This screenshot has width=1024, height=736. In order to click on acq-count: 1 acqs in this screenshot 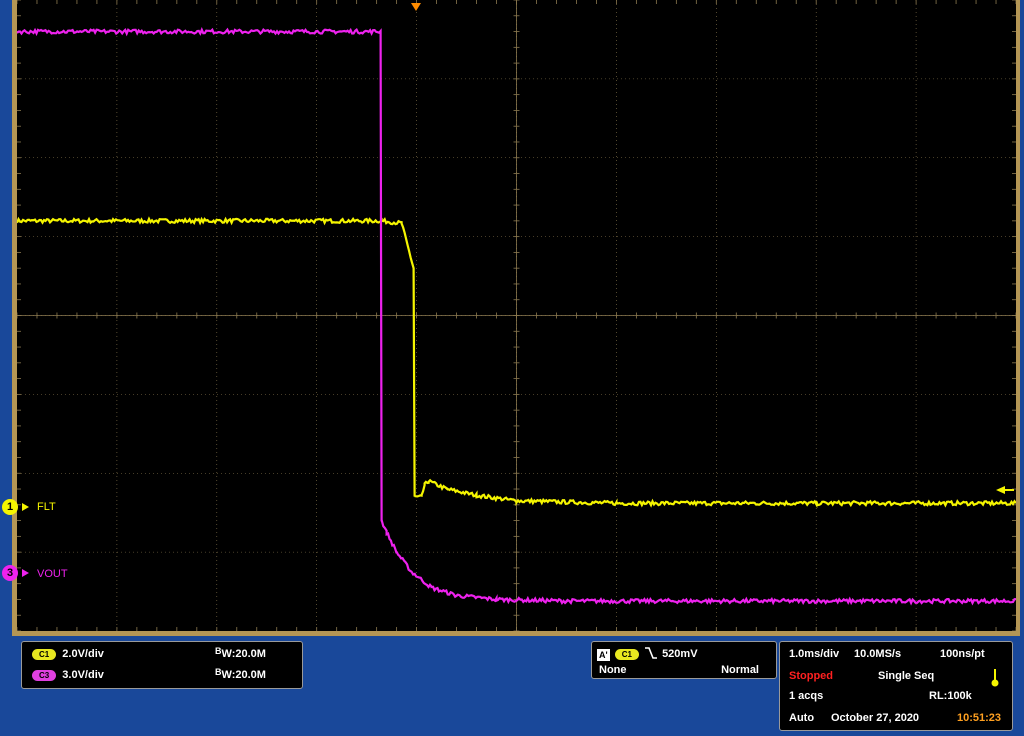, I will do `click(806, 696)`.